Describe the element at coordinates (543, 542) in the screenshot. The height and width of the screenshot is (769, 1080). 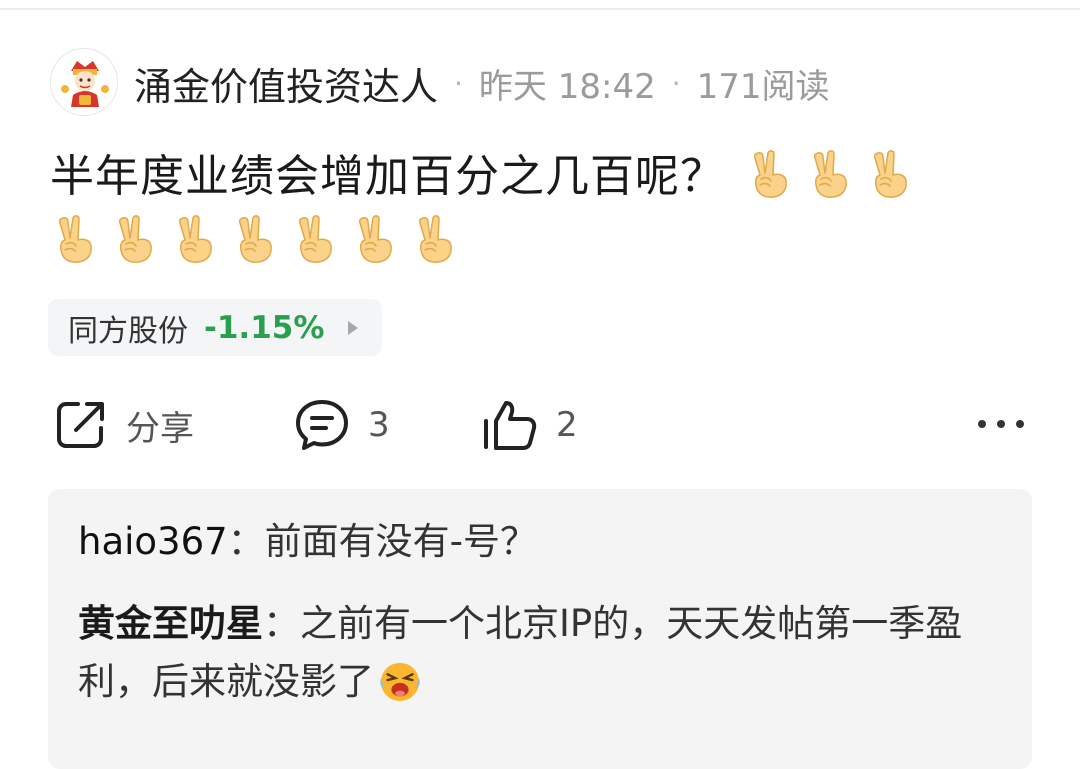
I see `comment-item: haio367：前面有没有-号？` at that location.